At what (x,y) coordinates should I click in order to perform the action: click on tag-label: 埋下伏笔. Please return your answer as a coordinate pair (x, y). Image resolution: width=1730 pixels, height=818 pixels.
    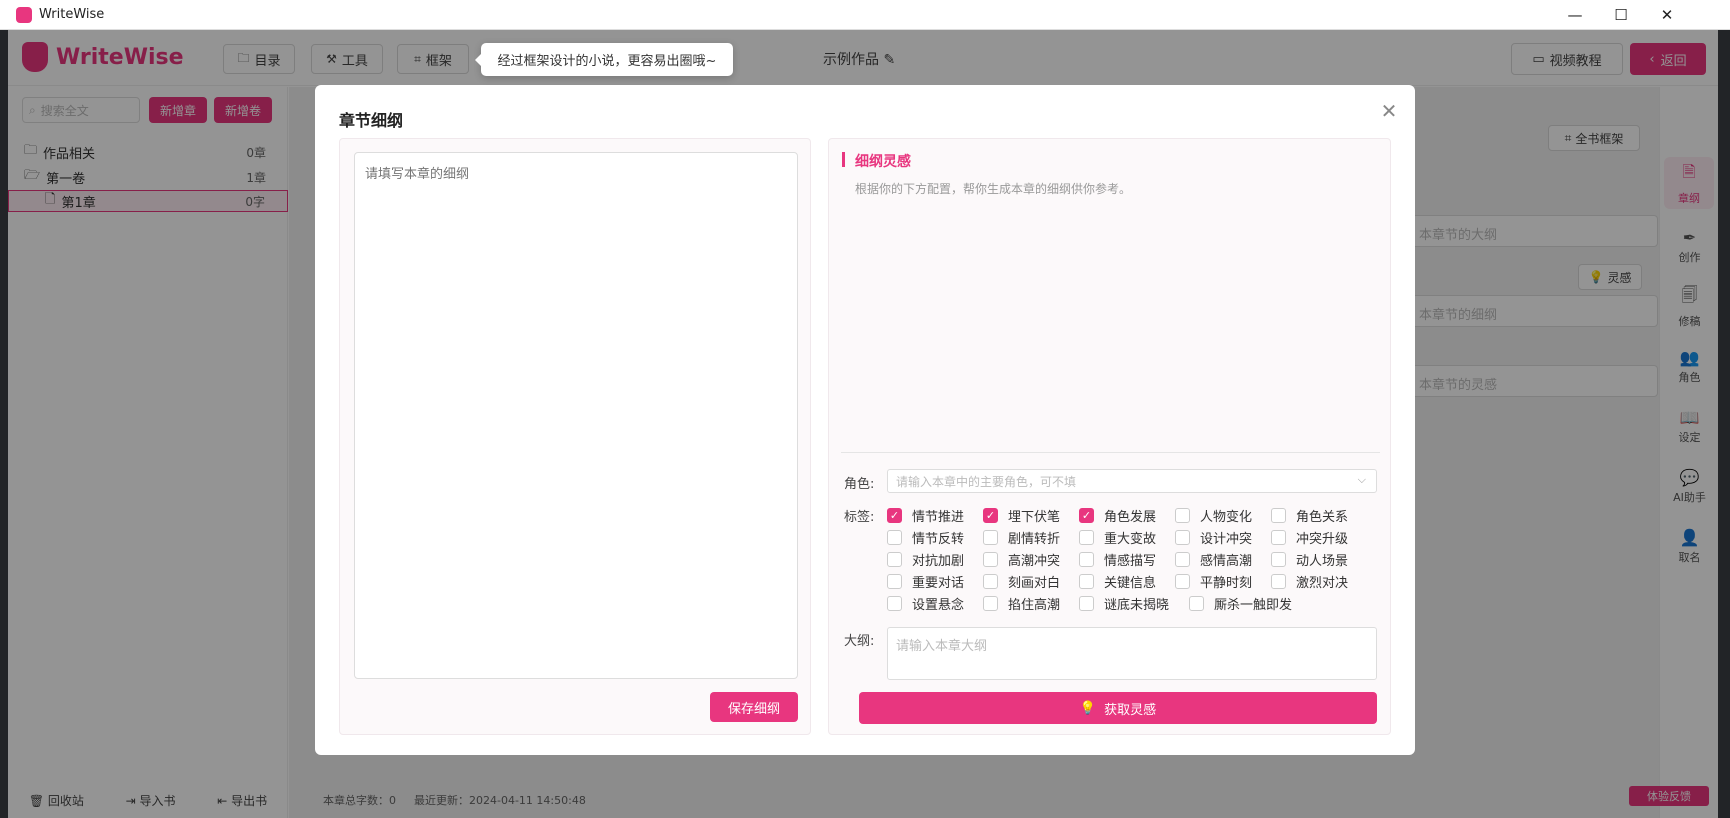
    Looking at the image, I should click on (1034, 517).